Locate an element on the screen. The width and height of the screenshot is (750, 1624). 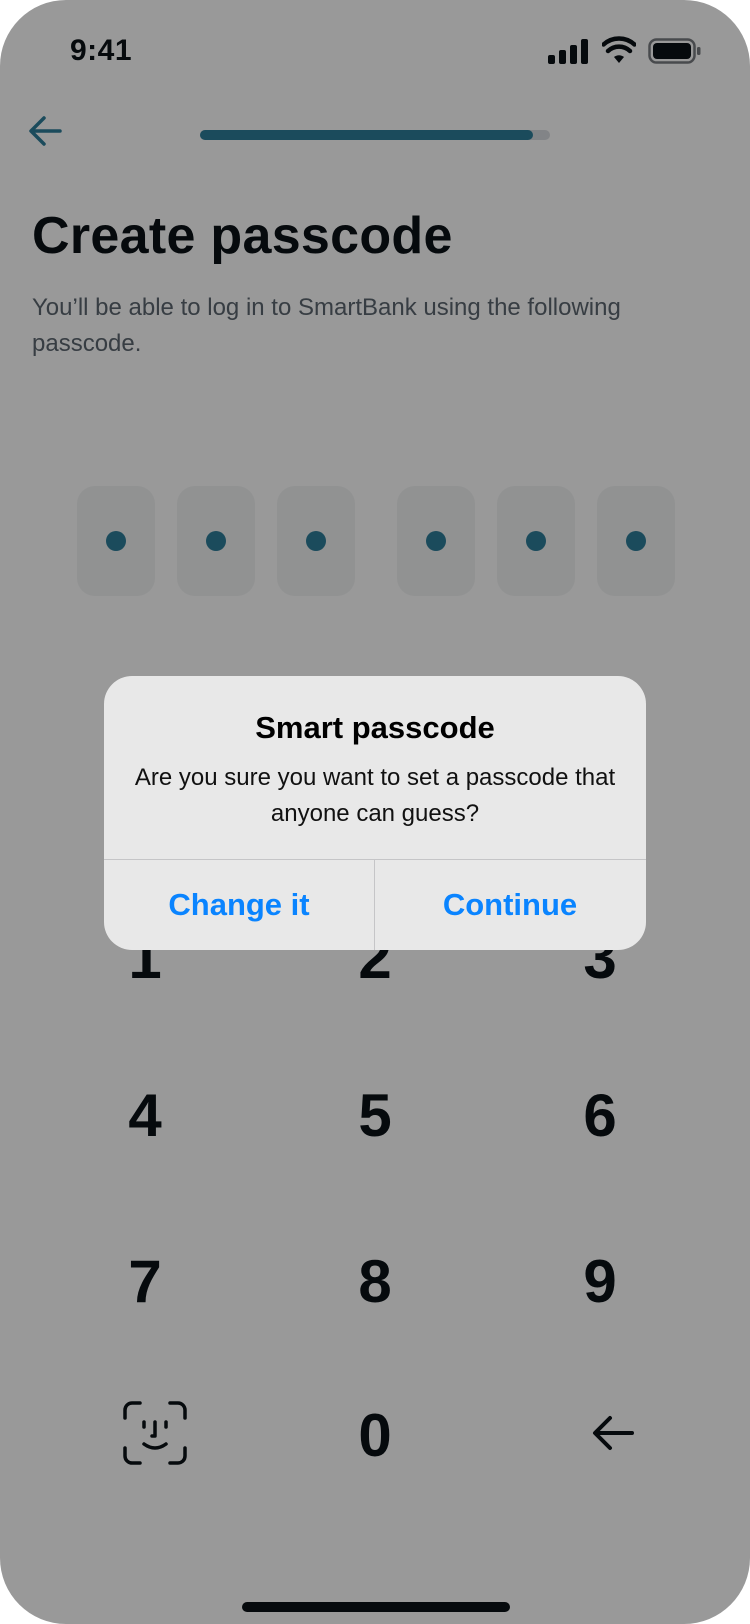
alert-title: Smart passcode is located at coordinates (375, 727).